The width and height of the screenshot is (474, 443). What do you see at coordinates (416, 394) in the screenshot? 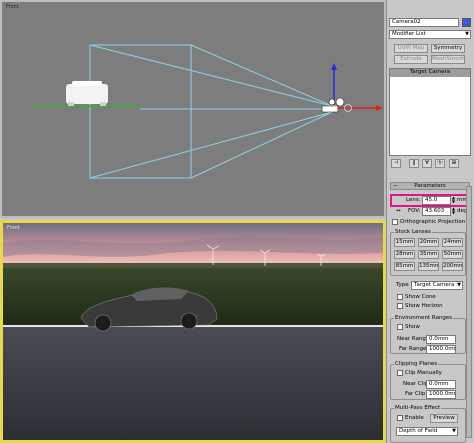
I see `far-clip-label: Far Clip:` at bounding box center [416, 394].